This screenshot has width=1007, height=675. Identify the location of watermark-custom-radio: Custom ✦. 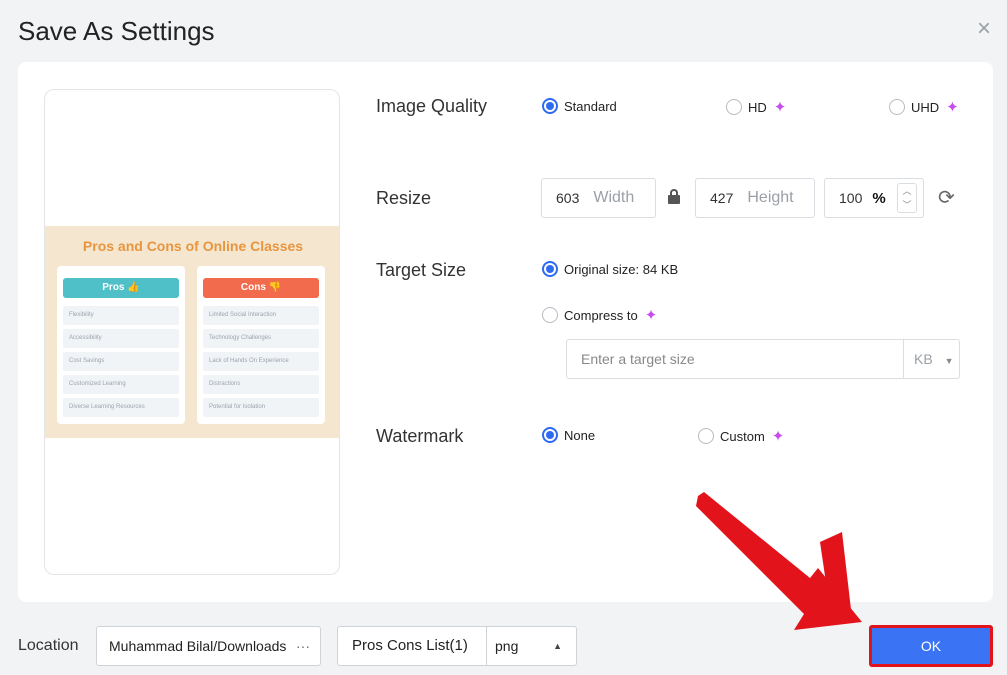
(741, 436).